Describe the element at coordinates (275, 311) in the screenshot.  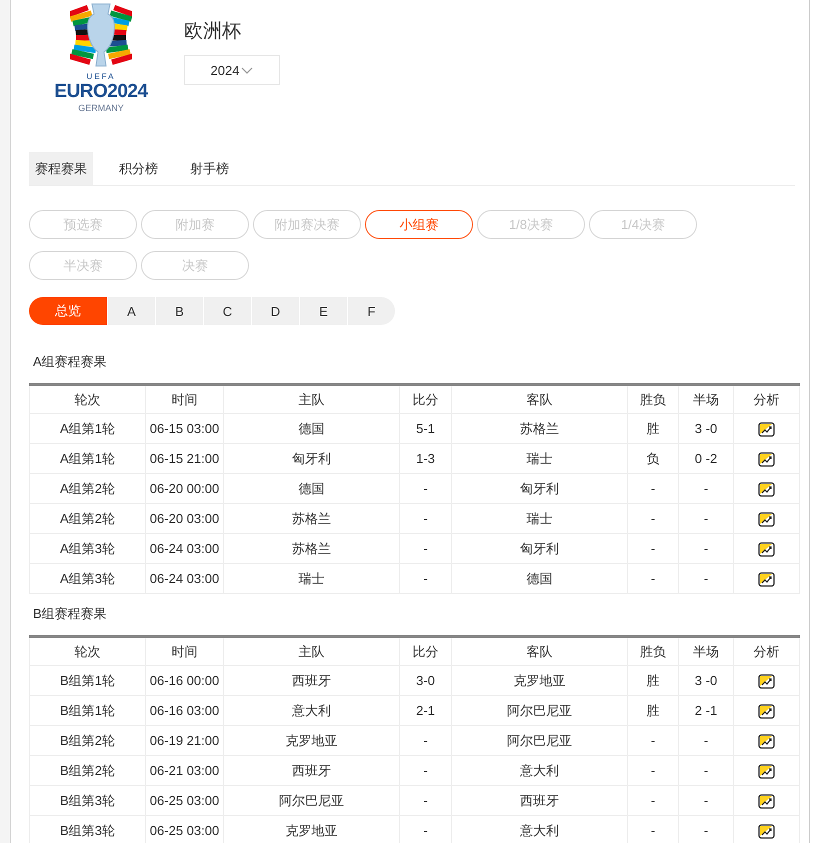
I see `group-tab: D` at that location.